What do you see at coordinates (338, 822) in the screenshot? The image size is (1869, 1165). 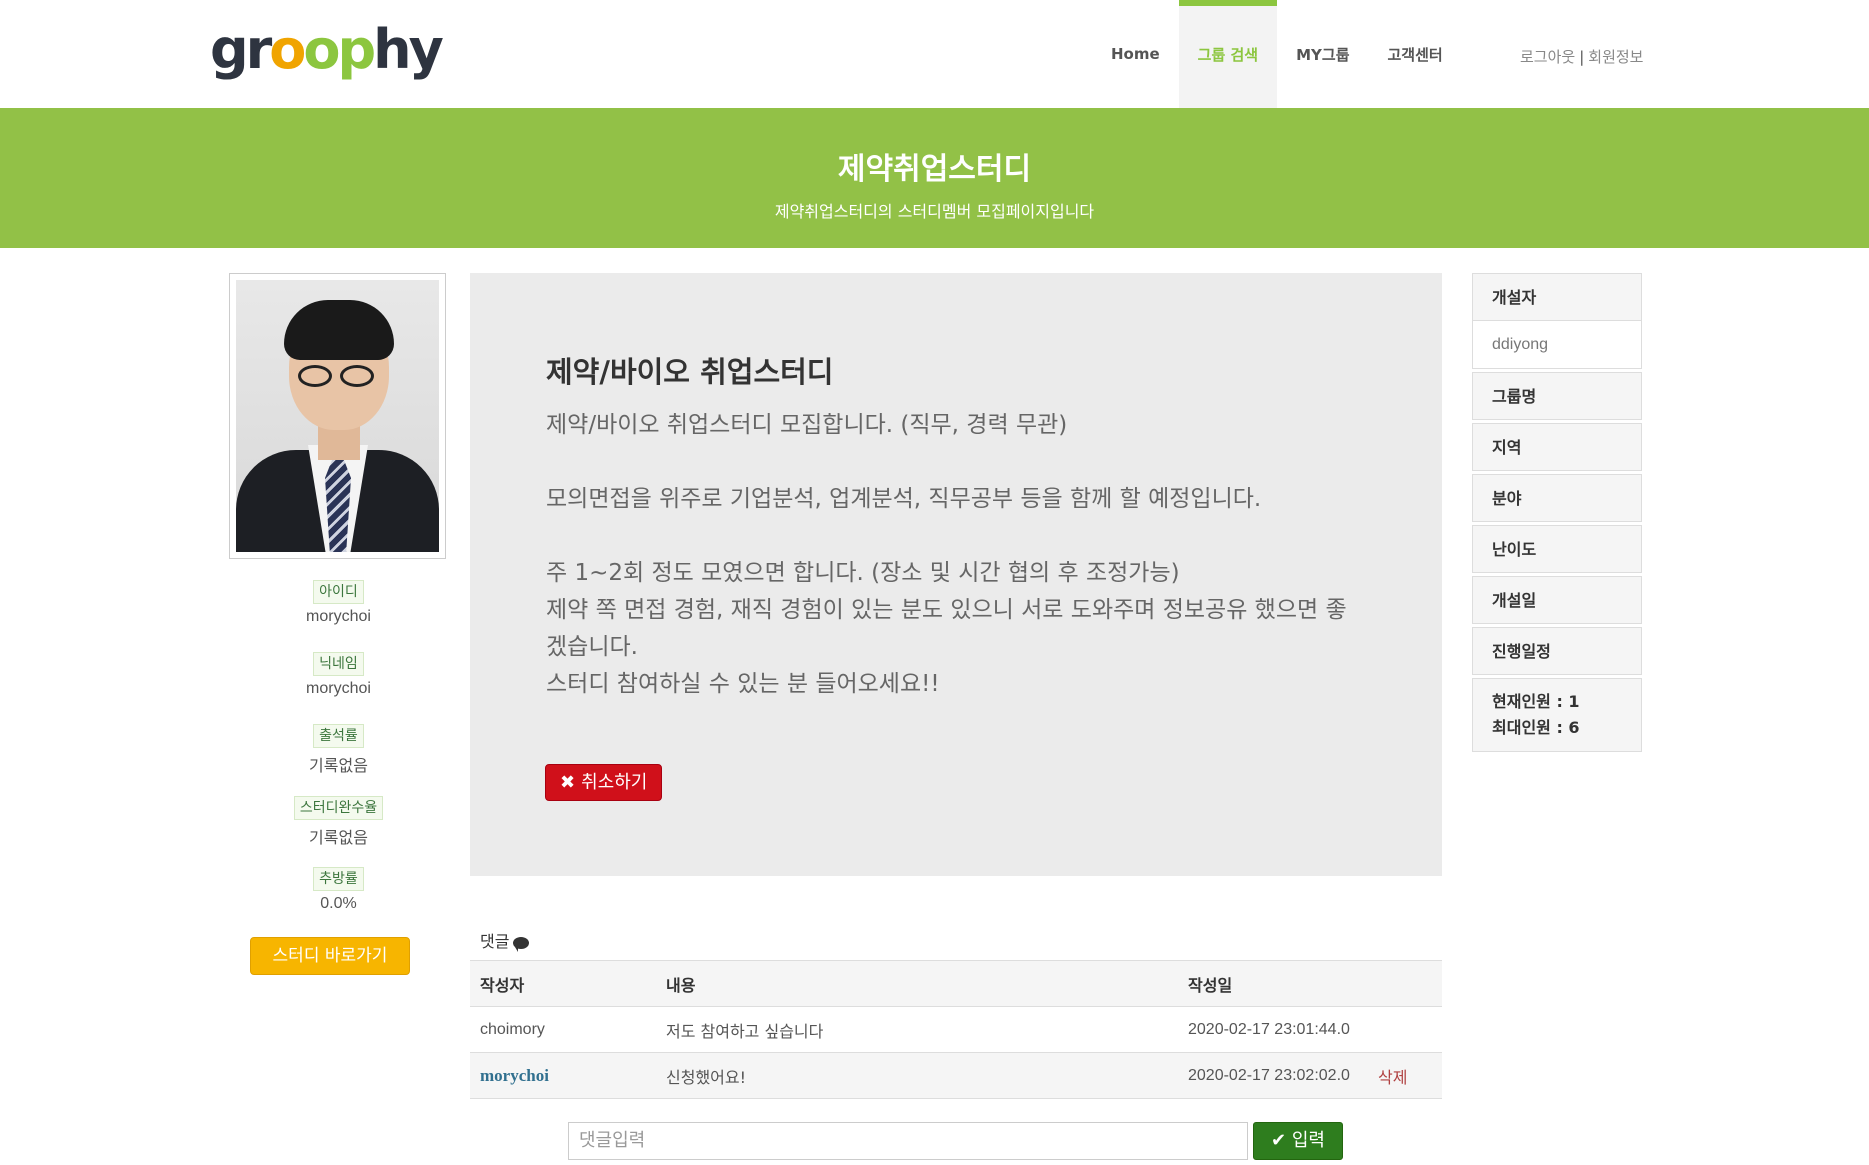 I see `profile-completion: 스터디완수율 기록없음` at bounding box center [338, 822].